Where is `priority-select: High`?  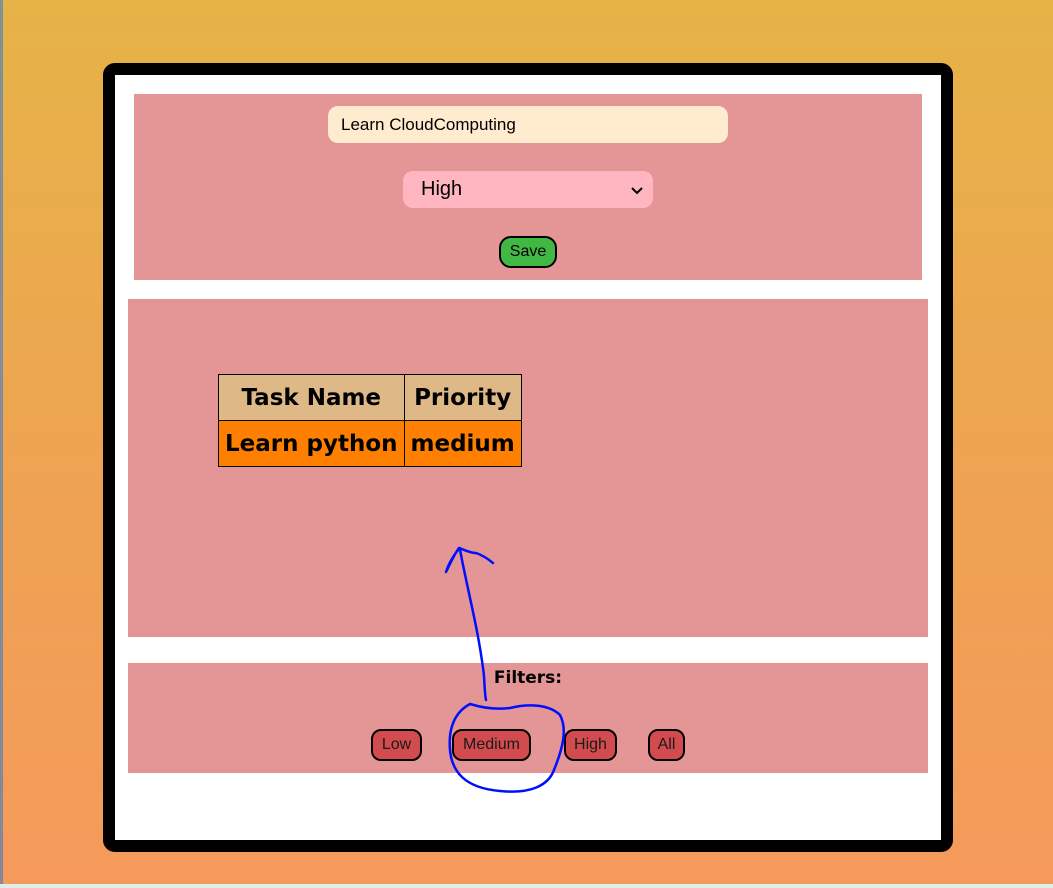
priority-select: High is located at coordinates (528, 189).